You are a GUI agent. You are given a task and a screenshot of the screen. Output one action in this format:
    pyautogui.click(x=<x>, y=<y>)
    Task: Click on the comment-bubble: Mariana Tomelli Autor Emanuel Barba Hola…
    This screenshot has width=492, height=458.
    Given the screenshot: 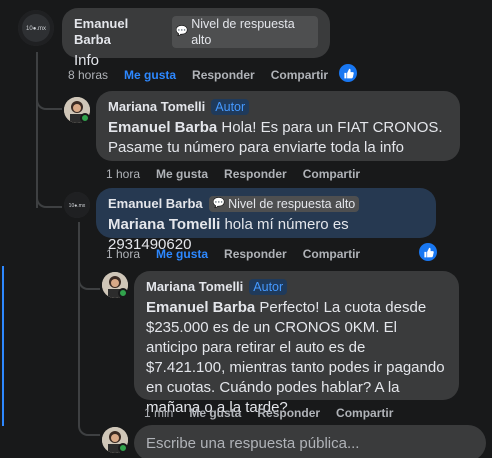 What is the action you would take?
    pyautogui.click(x=278, y=126)
    